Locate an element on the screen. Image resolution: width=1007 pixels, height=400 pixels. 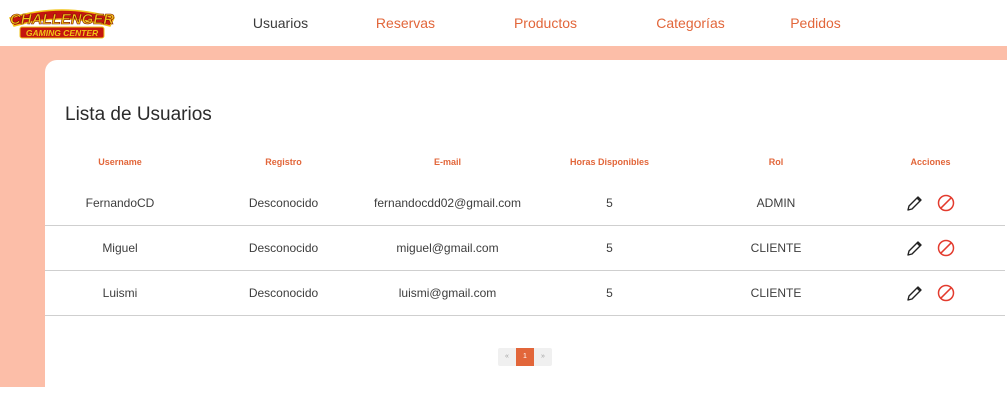
logo-text-line1: CHALLENGER is located at coordinates (62, 19).